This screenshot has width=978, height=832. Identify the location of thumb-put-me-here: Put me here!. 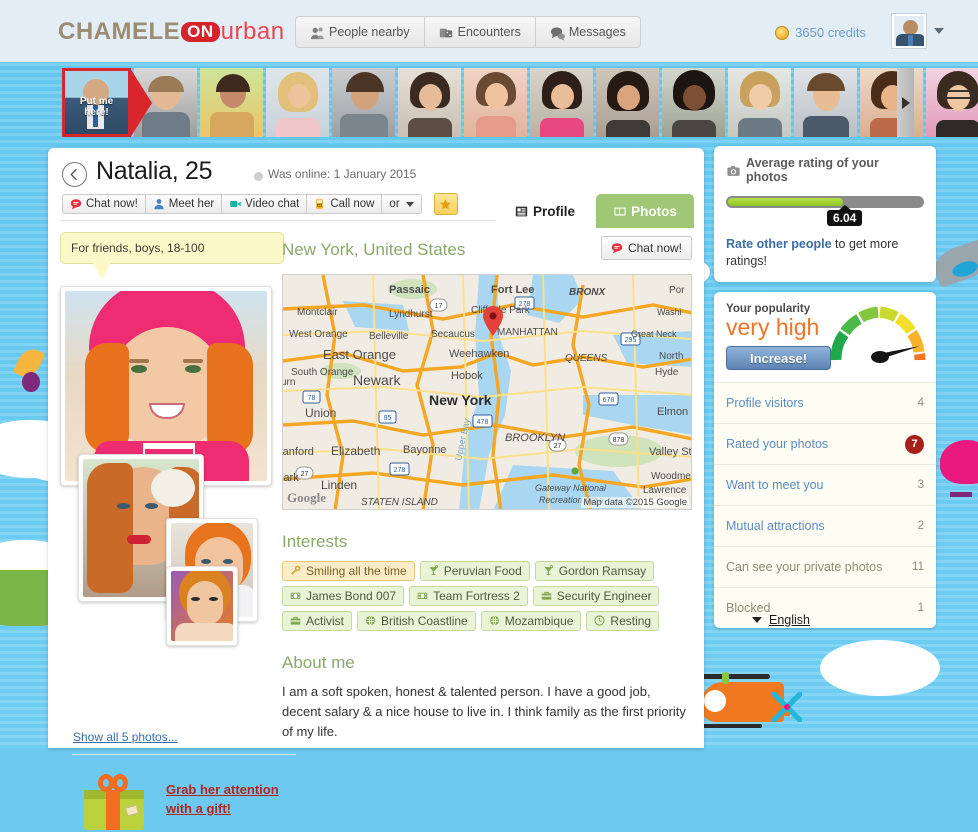
(96, 102).